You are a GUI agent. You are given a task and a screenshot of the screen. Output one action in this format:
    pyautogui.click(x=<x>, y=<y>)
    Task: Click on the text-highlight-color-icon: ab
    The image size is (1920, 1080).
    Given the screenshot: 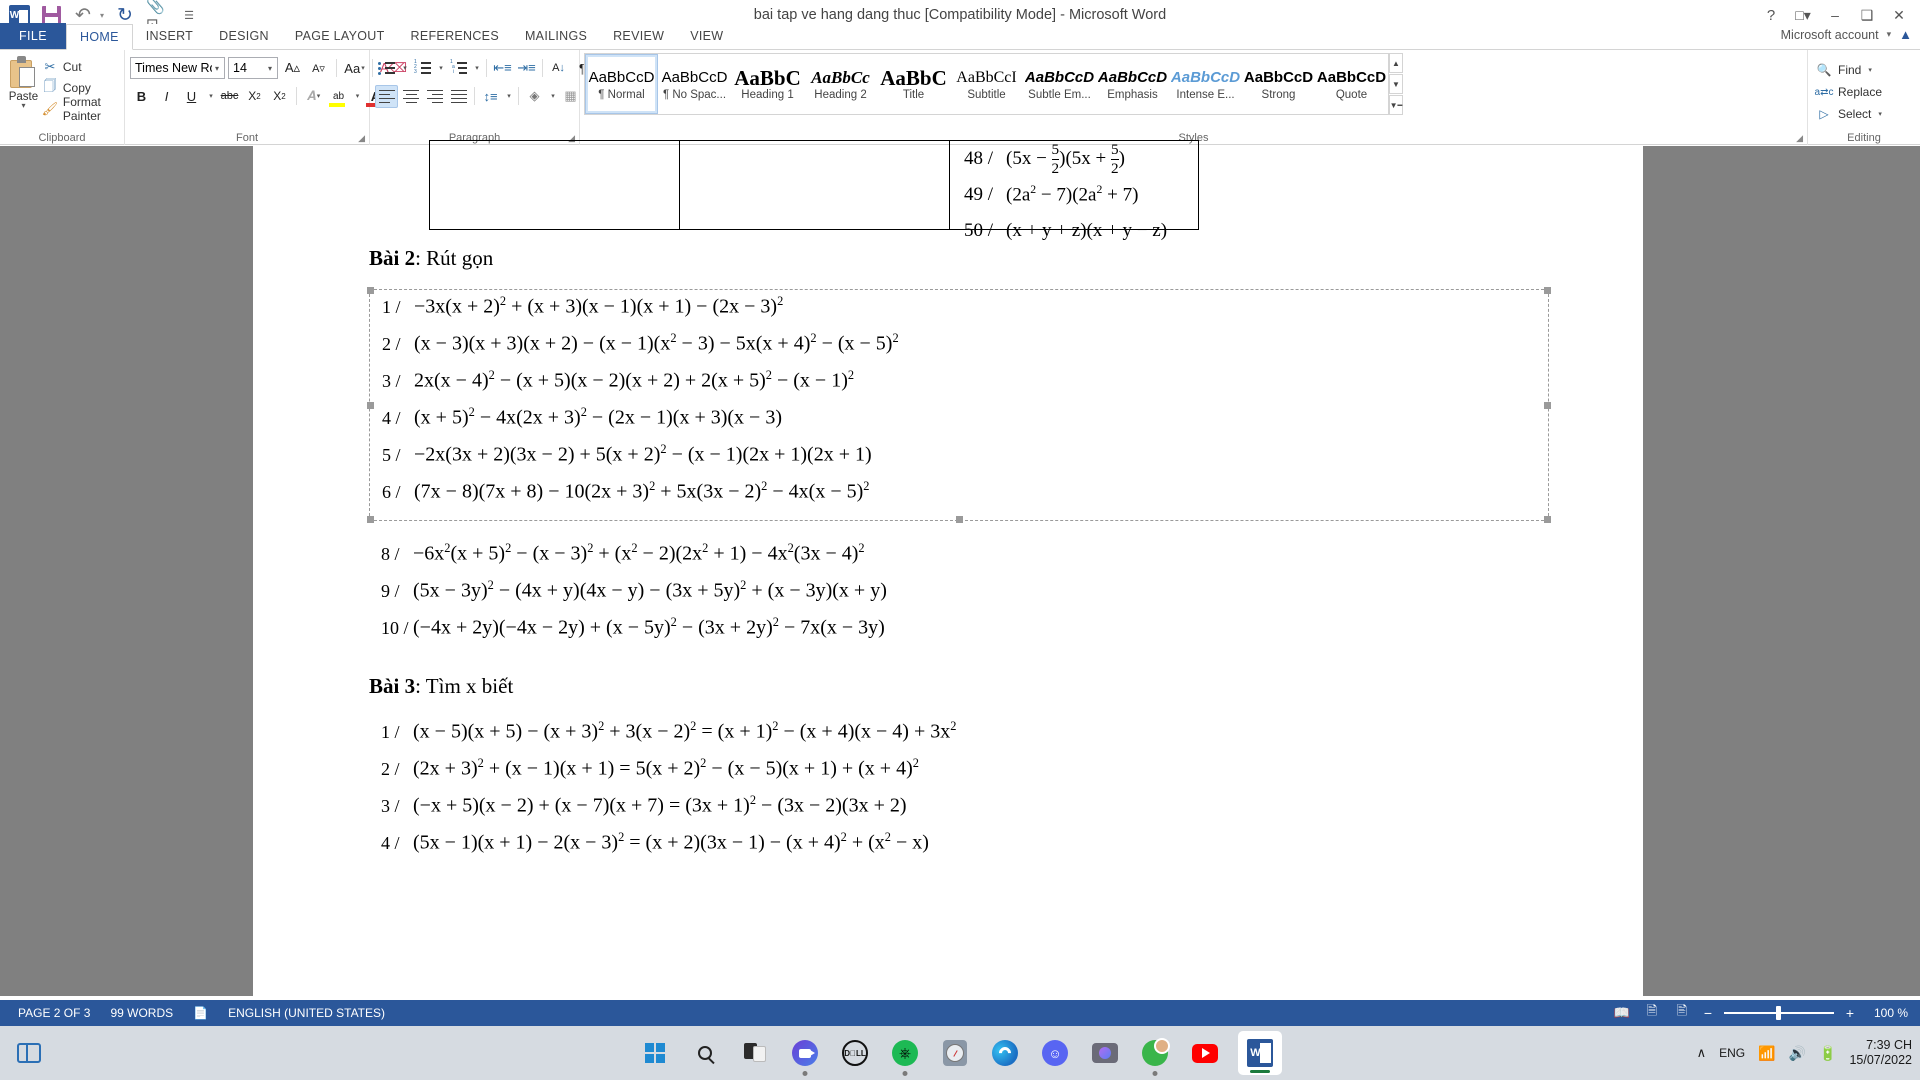 What is the action you would take?
    pyautogui.click(x=338, y=96)
    